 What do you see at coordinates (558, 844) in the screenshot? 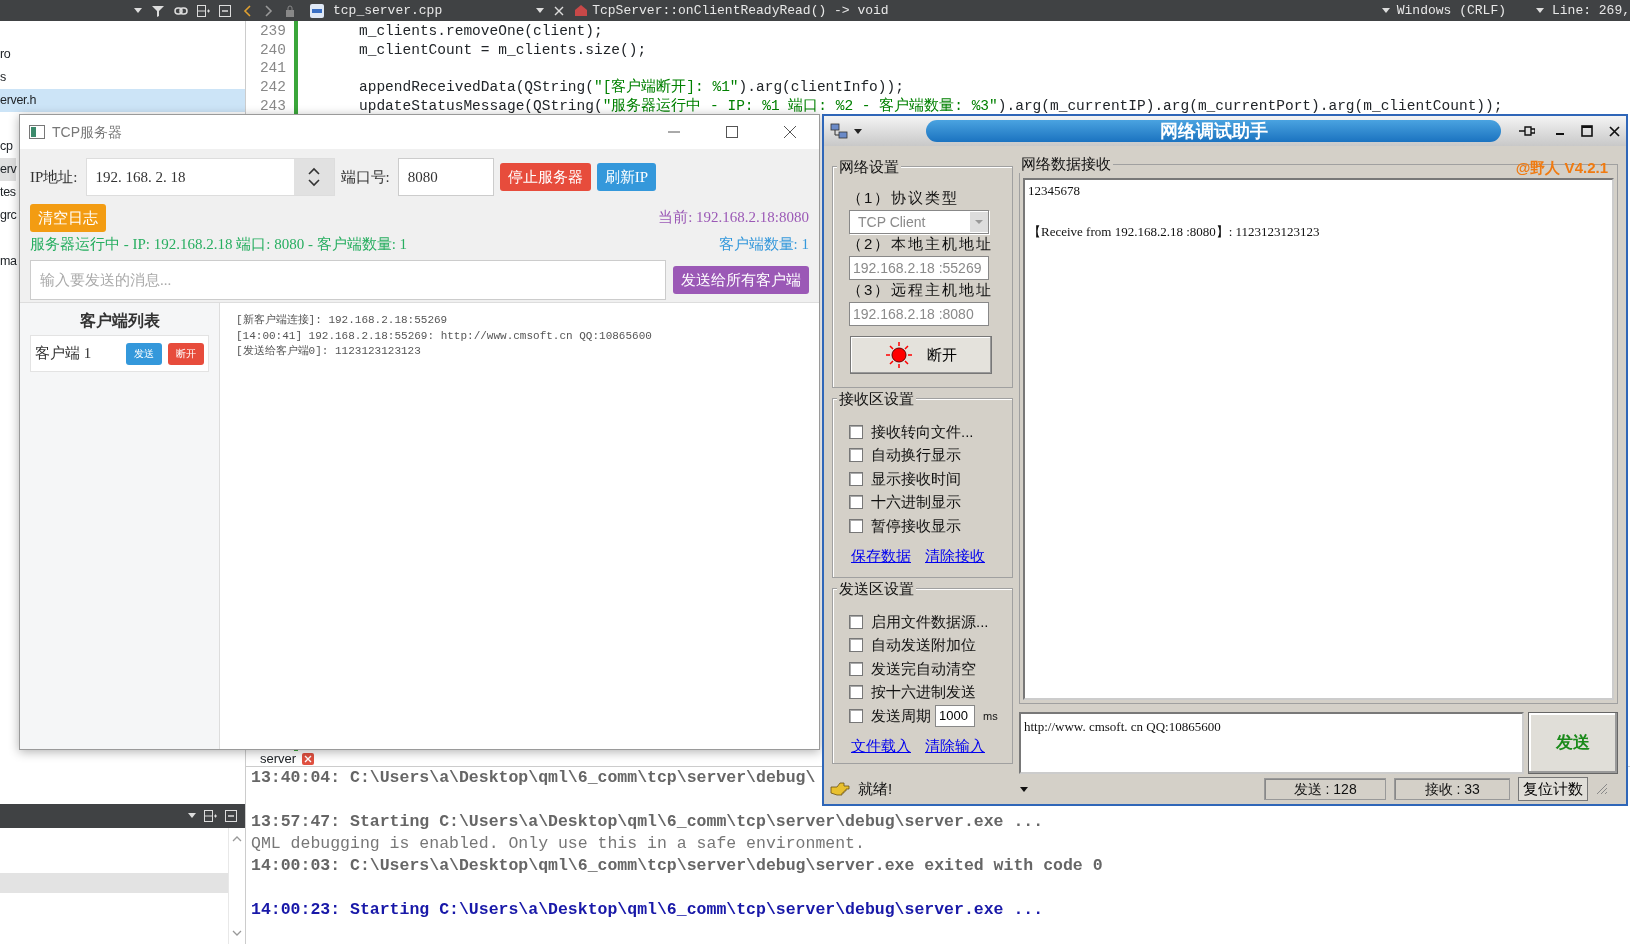
I see `output-line: QML debugging is enabled. Only use this in a safe environment.` at bounding box center [558, 844].